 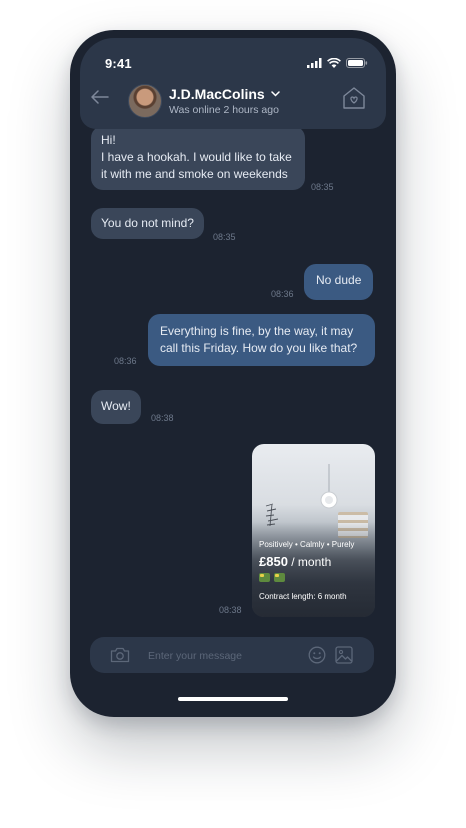 I want to click on price-amount: £850, so click(x=273, y=561).